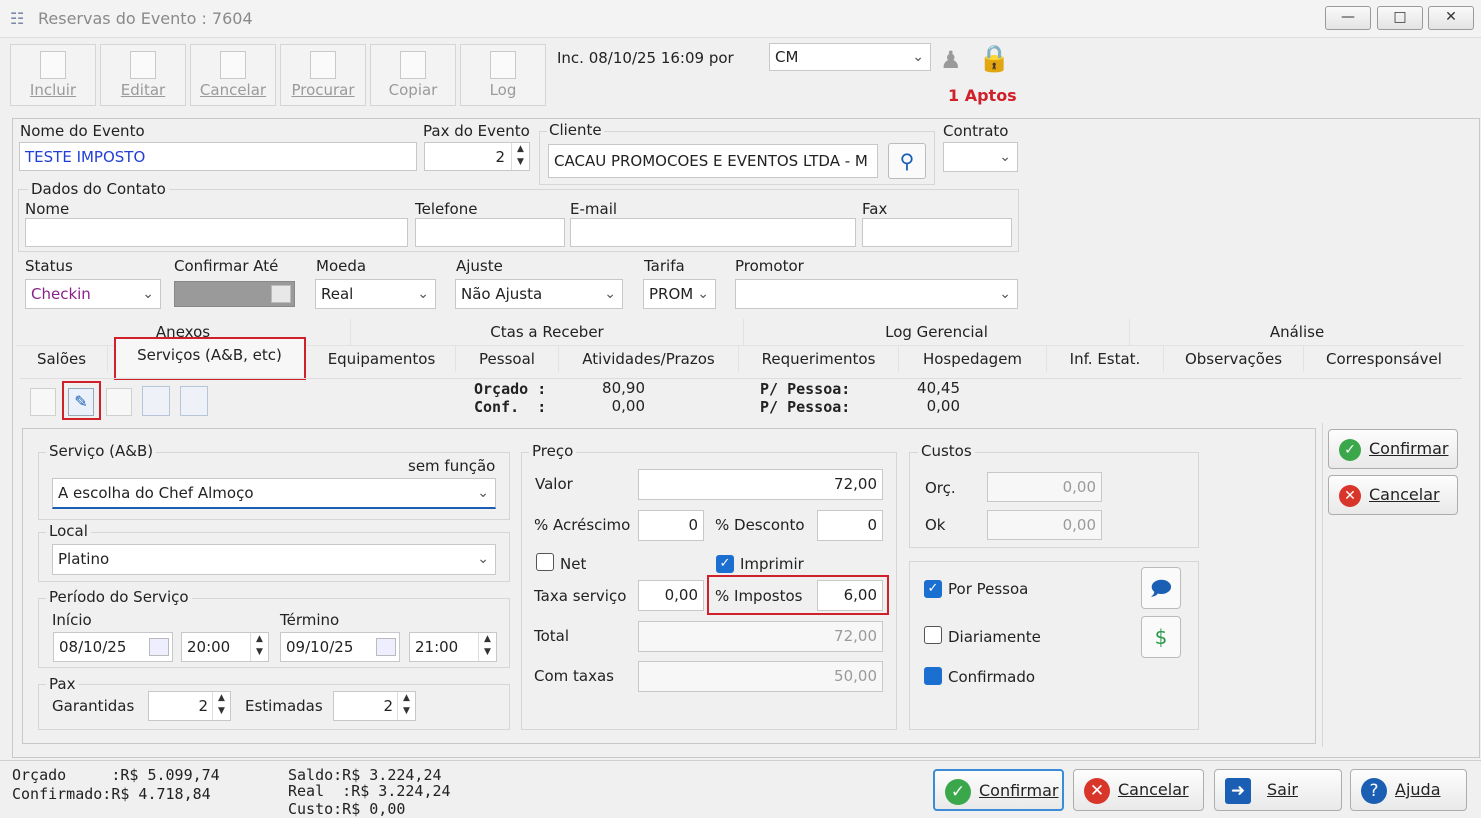 The image size is (1481, 818). I want to click on promotor-select: ⌄, so click(876, 294).